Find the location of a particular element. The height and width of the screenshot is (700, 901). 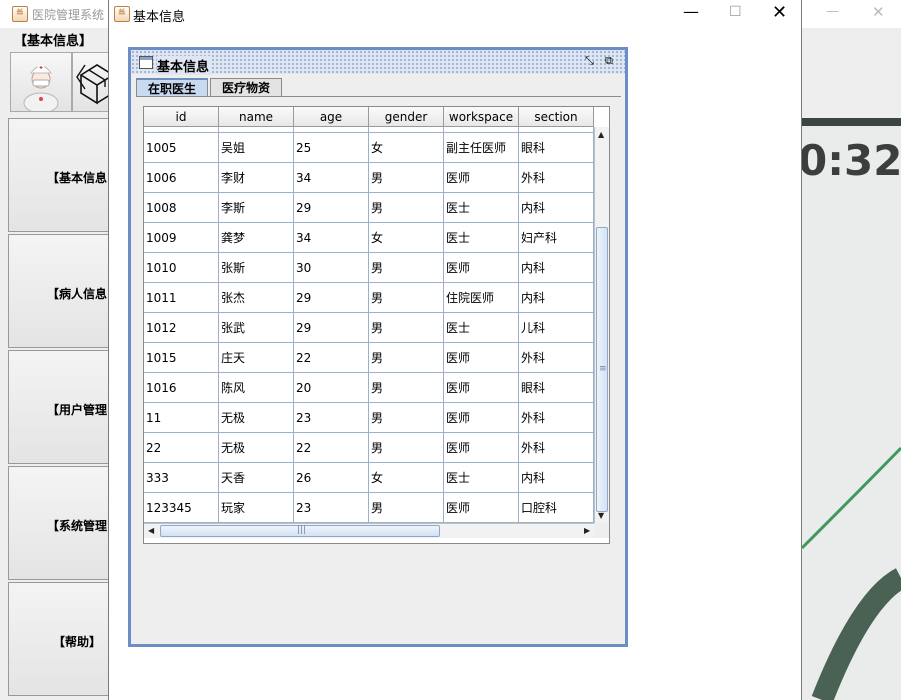

sidebar-user-management-button: 【用户管理 is located at coordinates (63, 407).